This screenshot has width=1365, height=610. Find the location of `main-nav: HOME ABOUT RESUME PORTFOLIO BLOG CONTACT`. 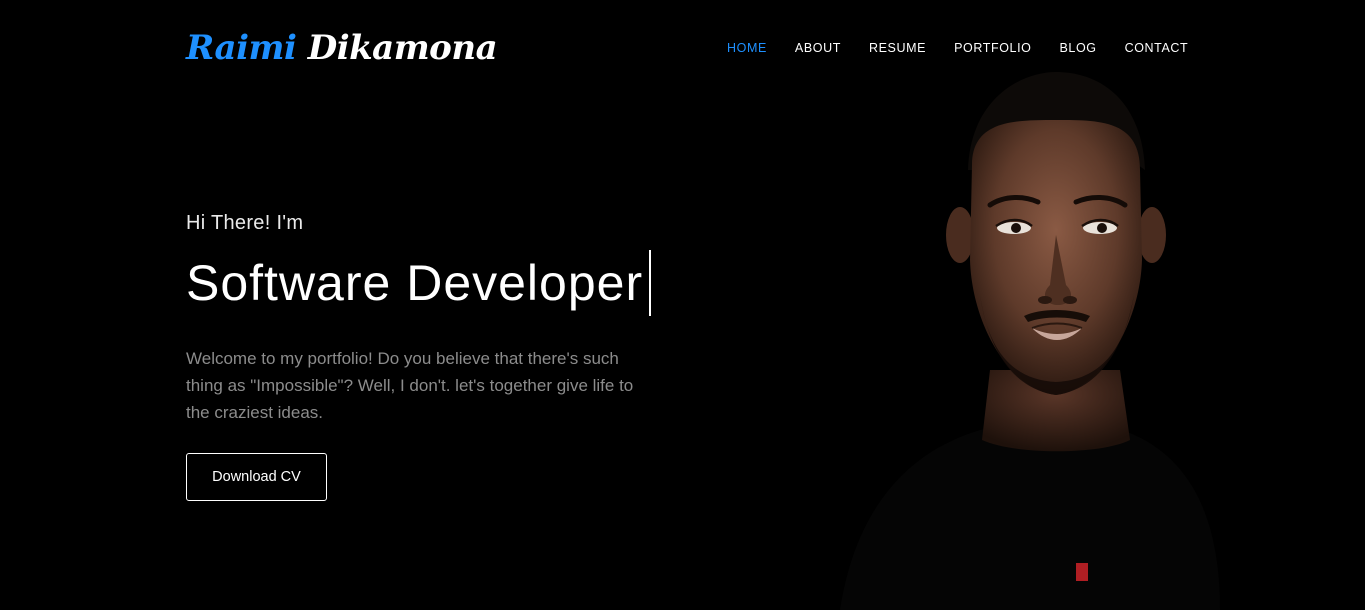

main-nav: HOME ABOUT RESUME PORTFOLIO BLOG CONTACT is located at coordinates (957, 48).